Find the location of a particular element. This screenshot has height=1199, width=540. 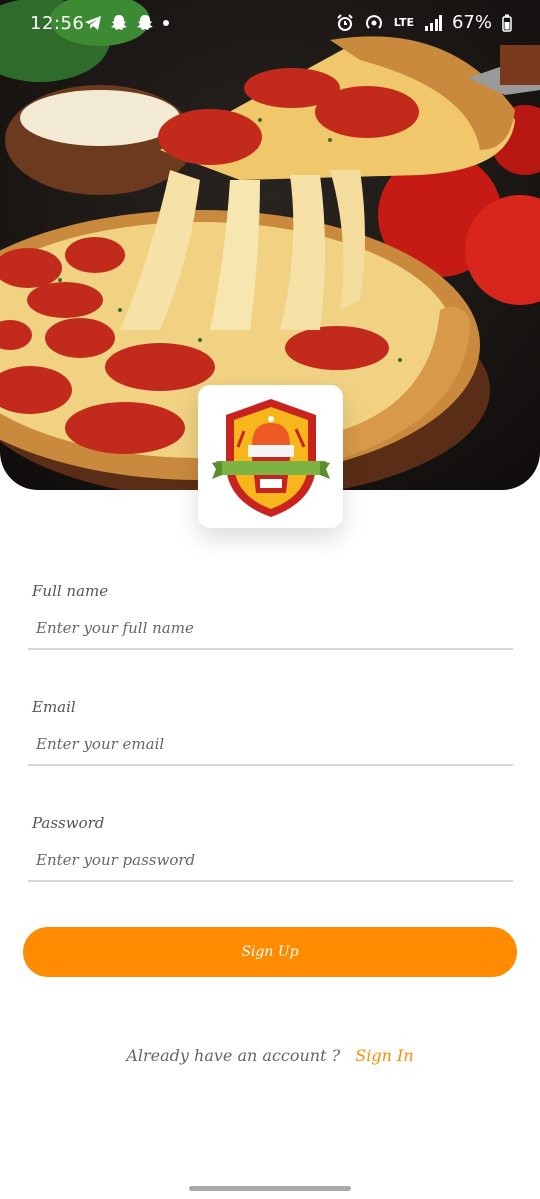

password-underline is located at coordinates (270, 881).